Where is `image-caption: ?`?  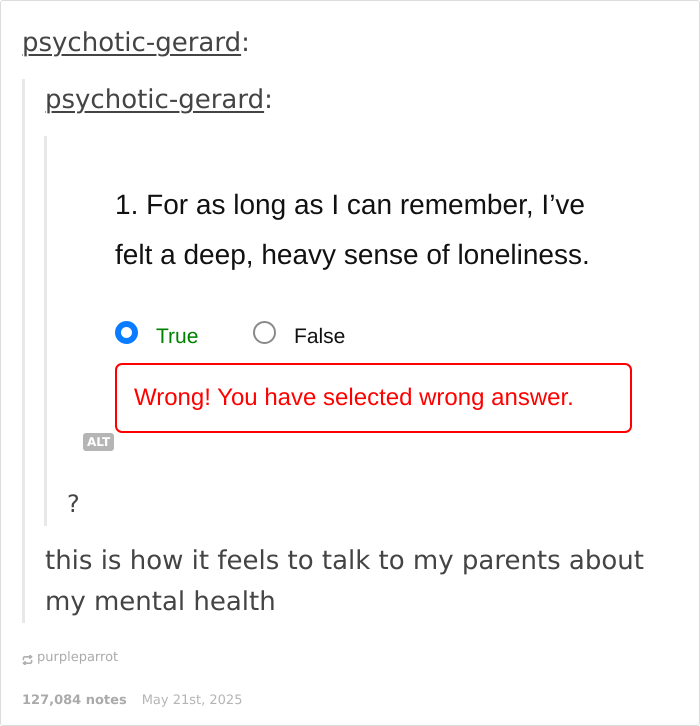
image-caption: ? is located at coordinates (73, 504).